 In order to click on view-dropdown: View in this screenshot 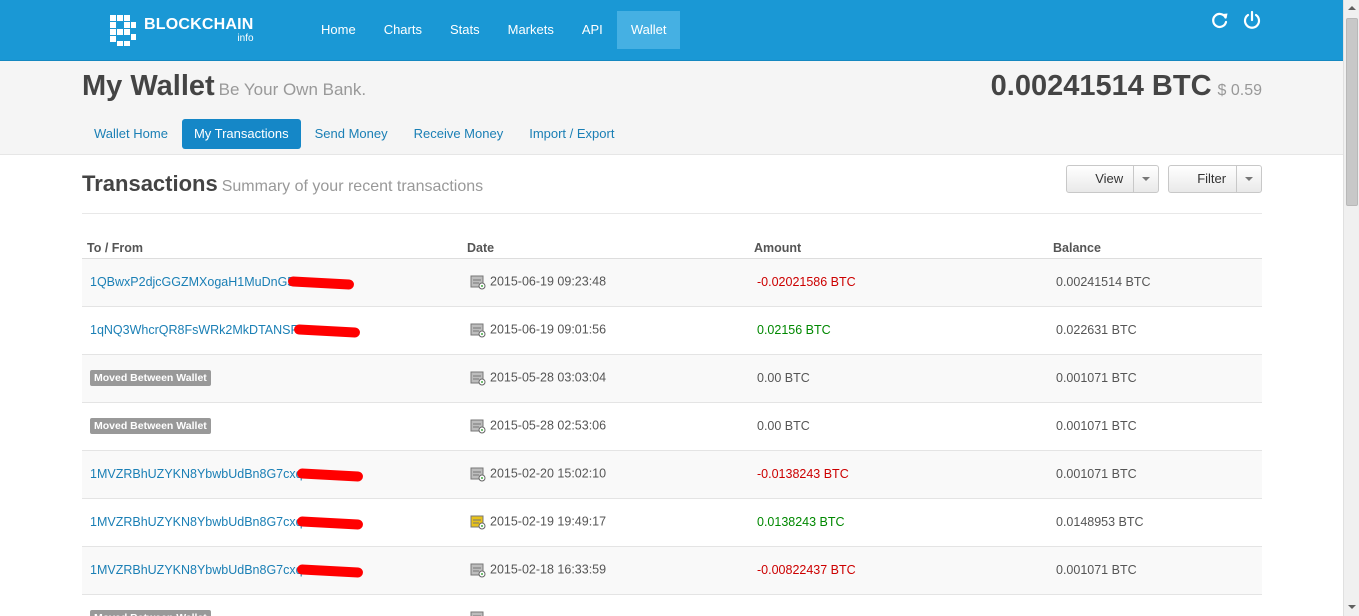, I will do `click(1112, 179)`.